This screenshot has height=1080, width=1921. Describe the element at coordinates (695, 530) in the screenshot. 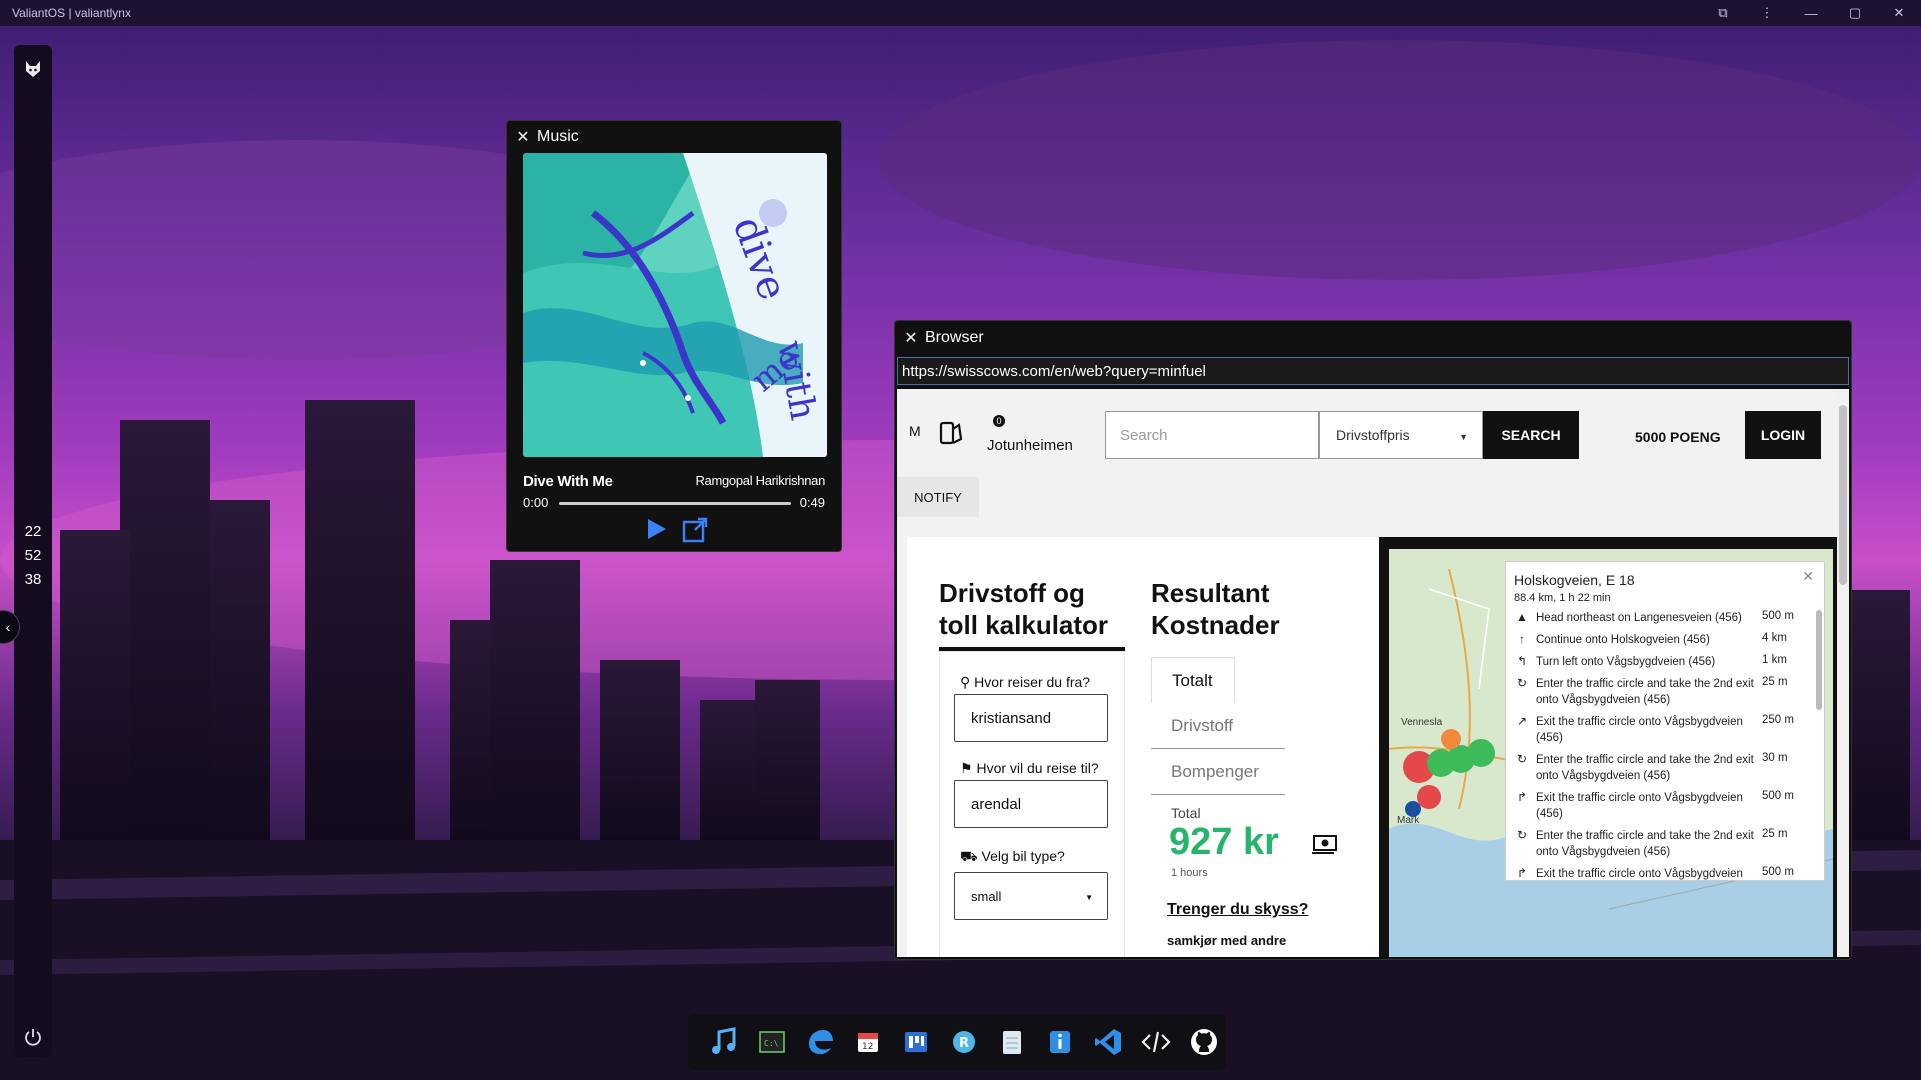

I see `open-external-icon` at that location.